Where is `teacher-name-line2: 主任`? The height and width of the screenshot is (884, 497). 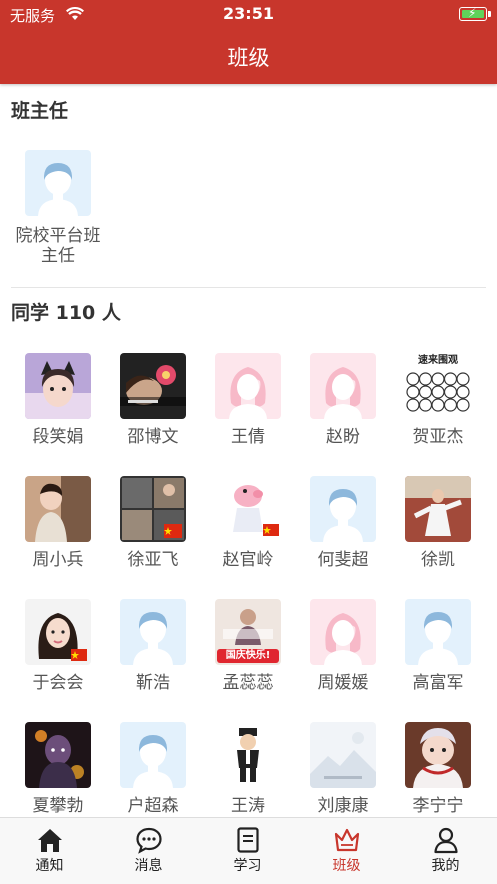
teacher-name-line2: 主任 is located at coordinates (58, 256).